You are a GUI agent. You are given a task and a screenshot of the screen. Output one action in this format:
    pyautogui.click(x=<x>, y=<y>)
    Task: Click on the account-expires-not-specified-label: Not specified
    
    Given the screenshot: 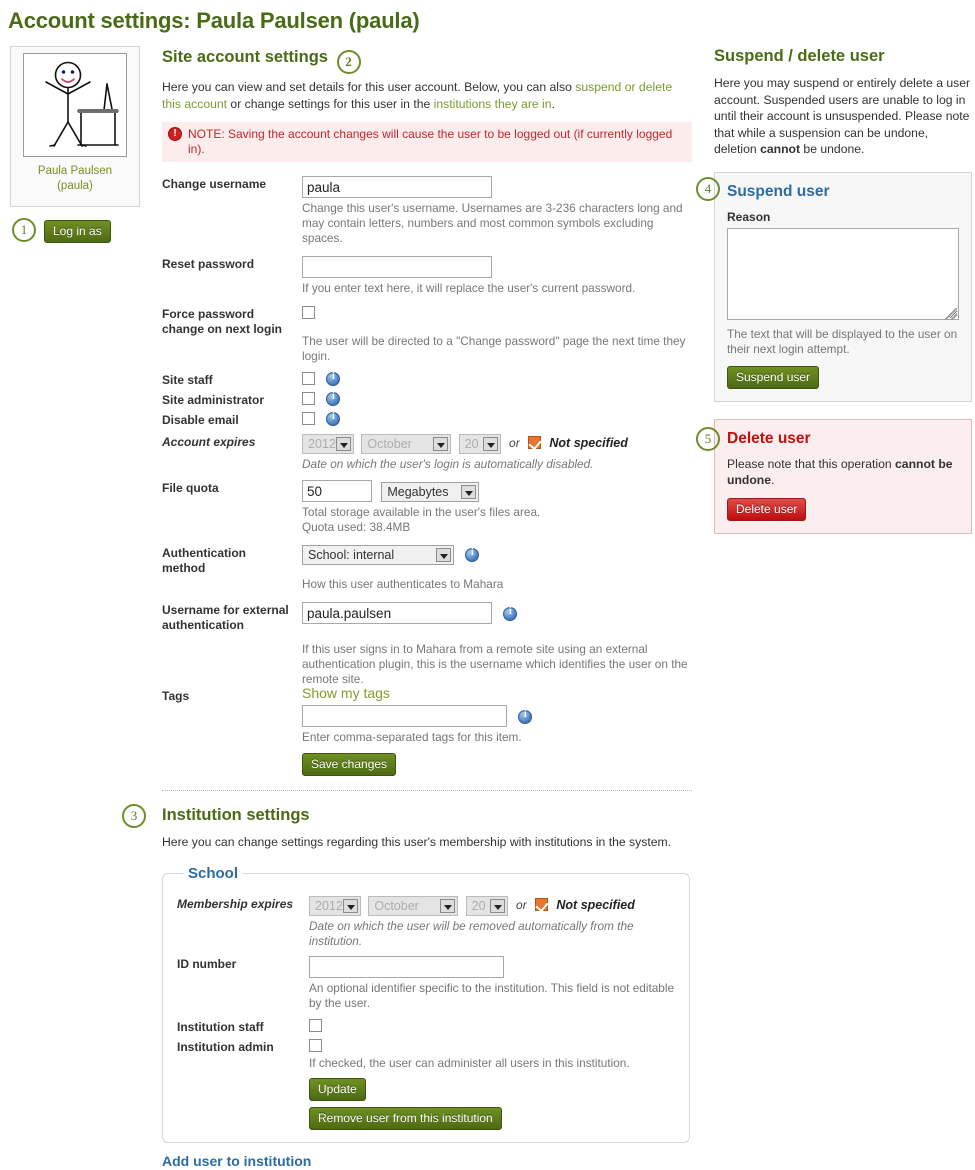 What is the action you would take?
    pyautogui.click(x=588, y=443)
    